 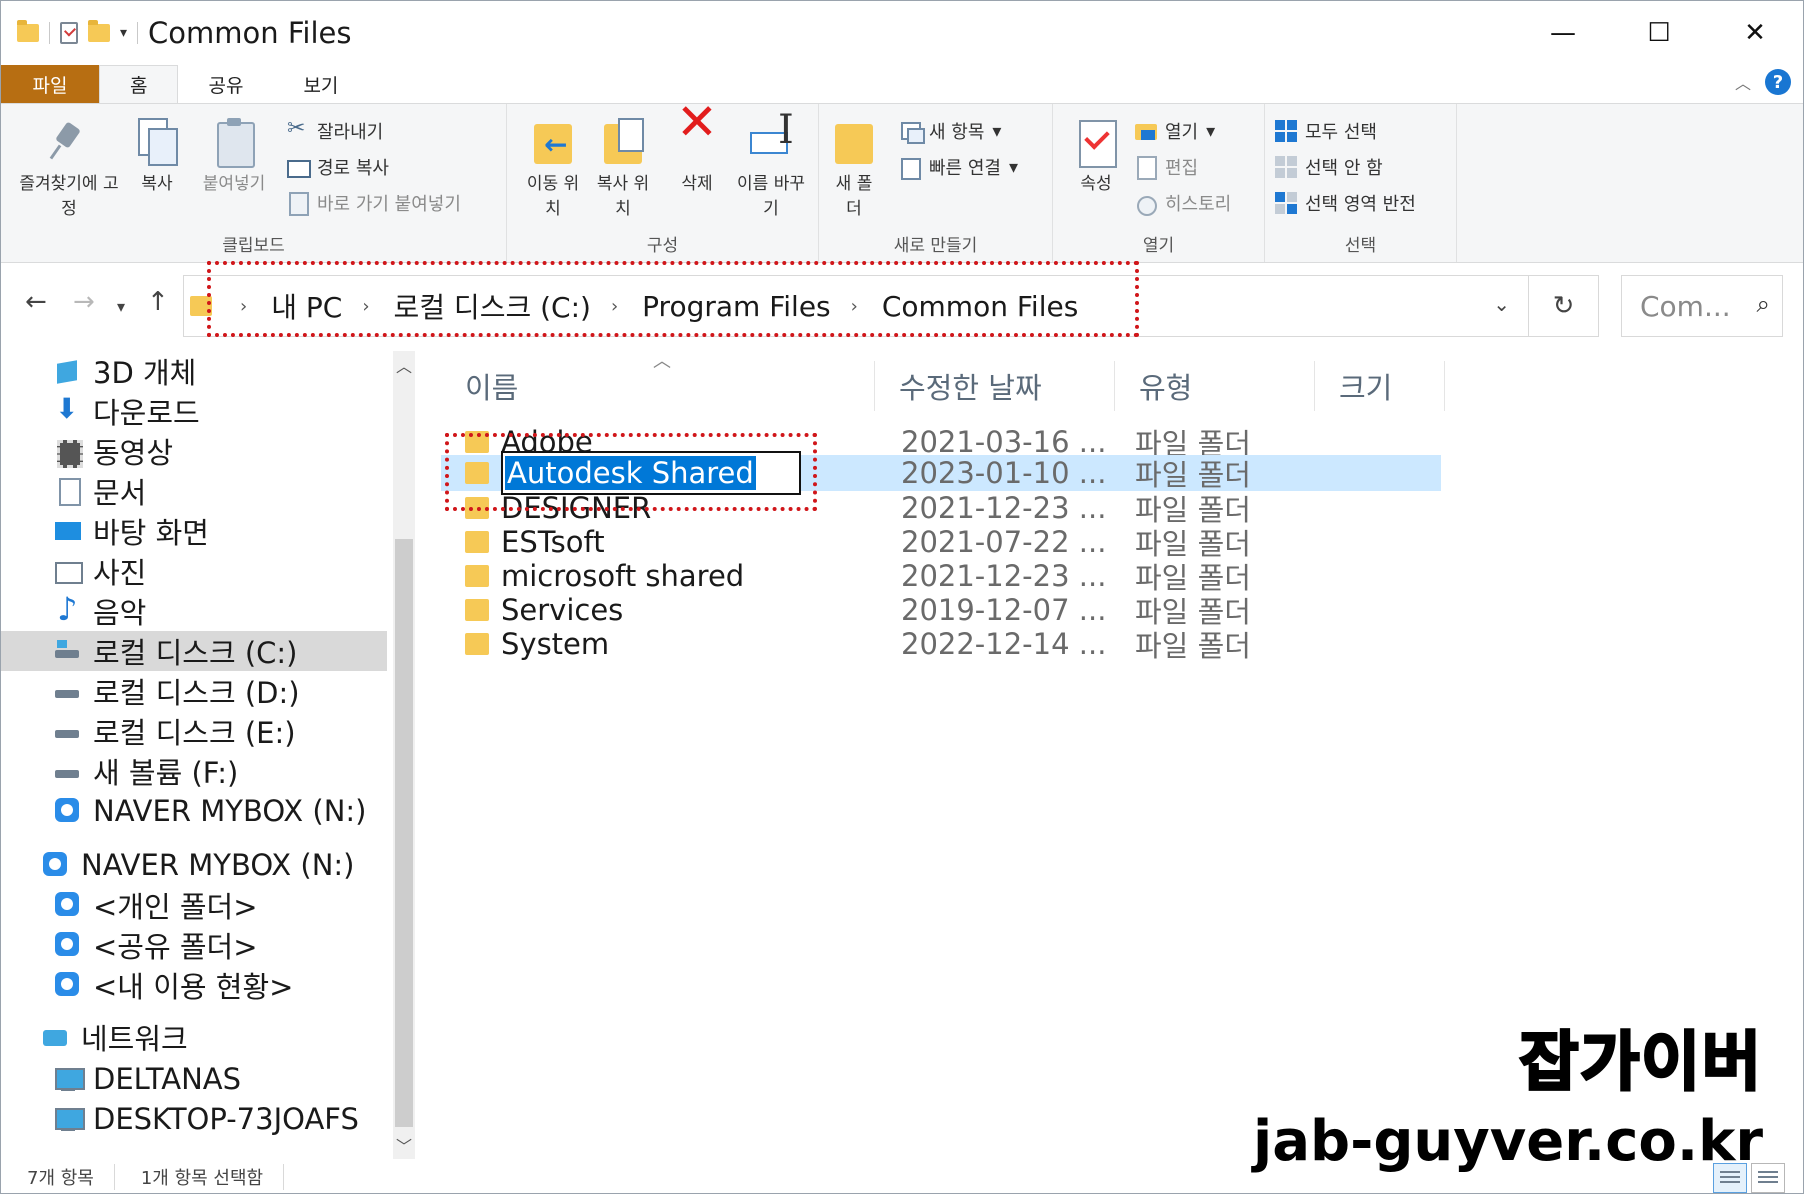 What do you see at coordinates (771, 169) in the screenshot?
I see `rename-button: 이름 바꾸기` at bounding box center [771, 169].